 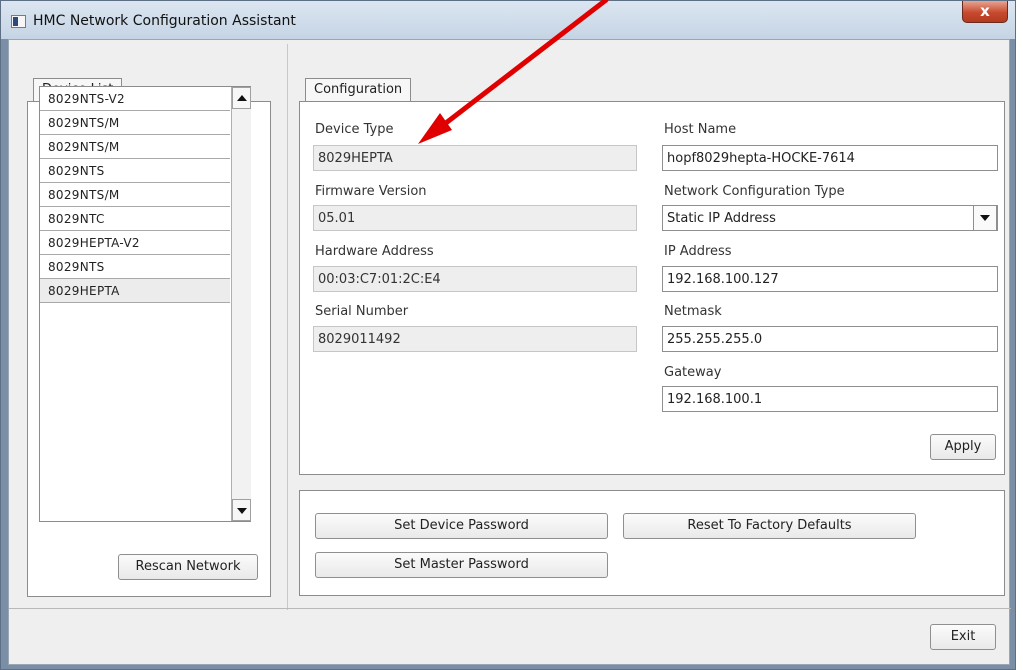 What do you see at coordinates (241, 304) in the screenshot?
I see `device-list-scrollbar` at bounding box center [241, 304].